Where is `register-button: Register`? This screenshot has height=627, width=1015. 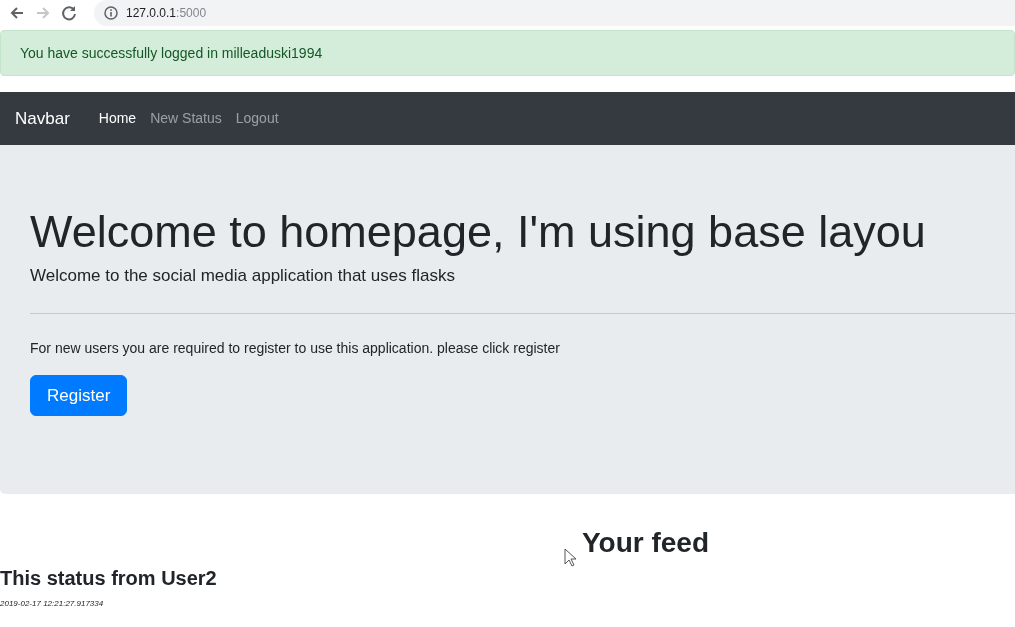
register-button: Register is located at coordinates (79, 395).